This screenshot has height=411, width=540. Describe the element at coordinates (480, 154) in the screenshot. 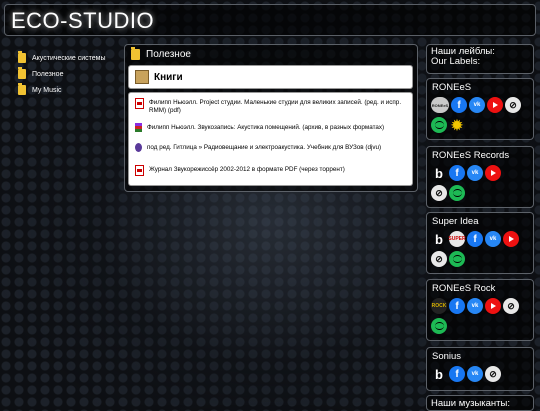

I see `label-card-title: RONEeS Records` at that location.